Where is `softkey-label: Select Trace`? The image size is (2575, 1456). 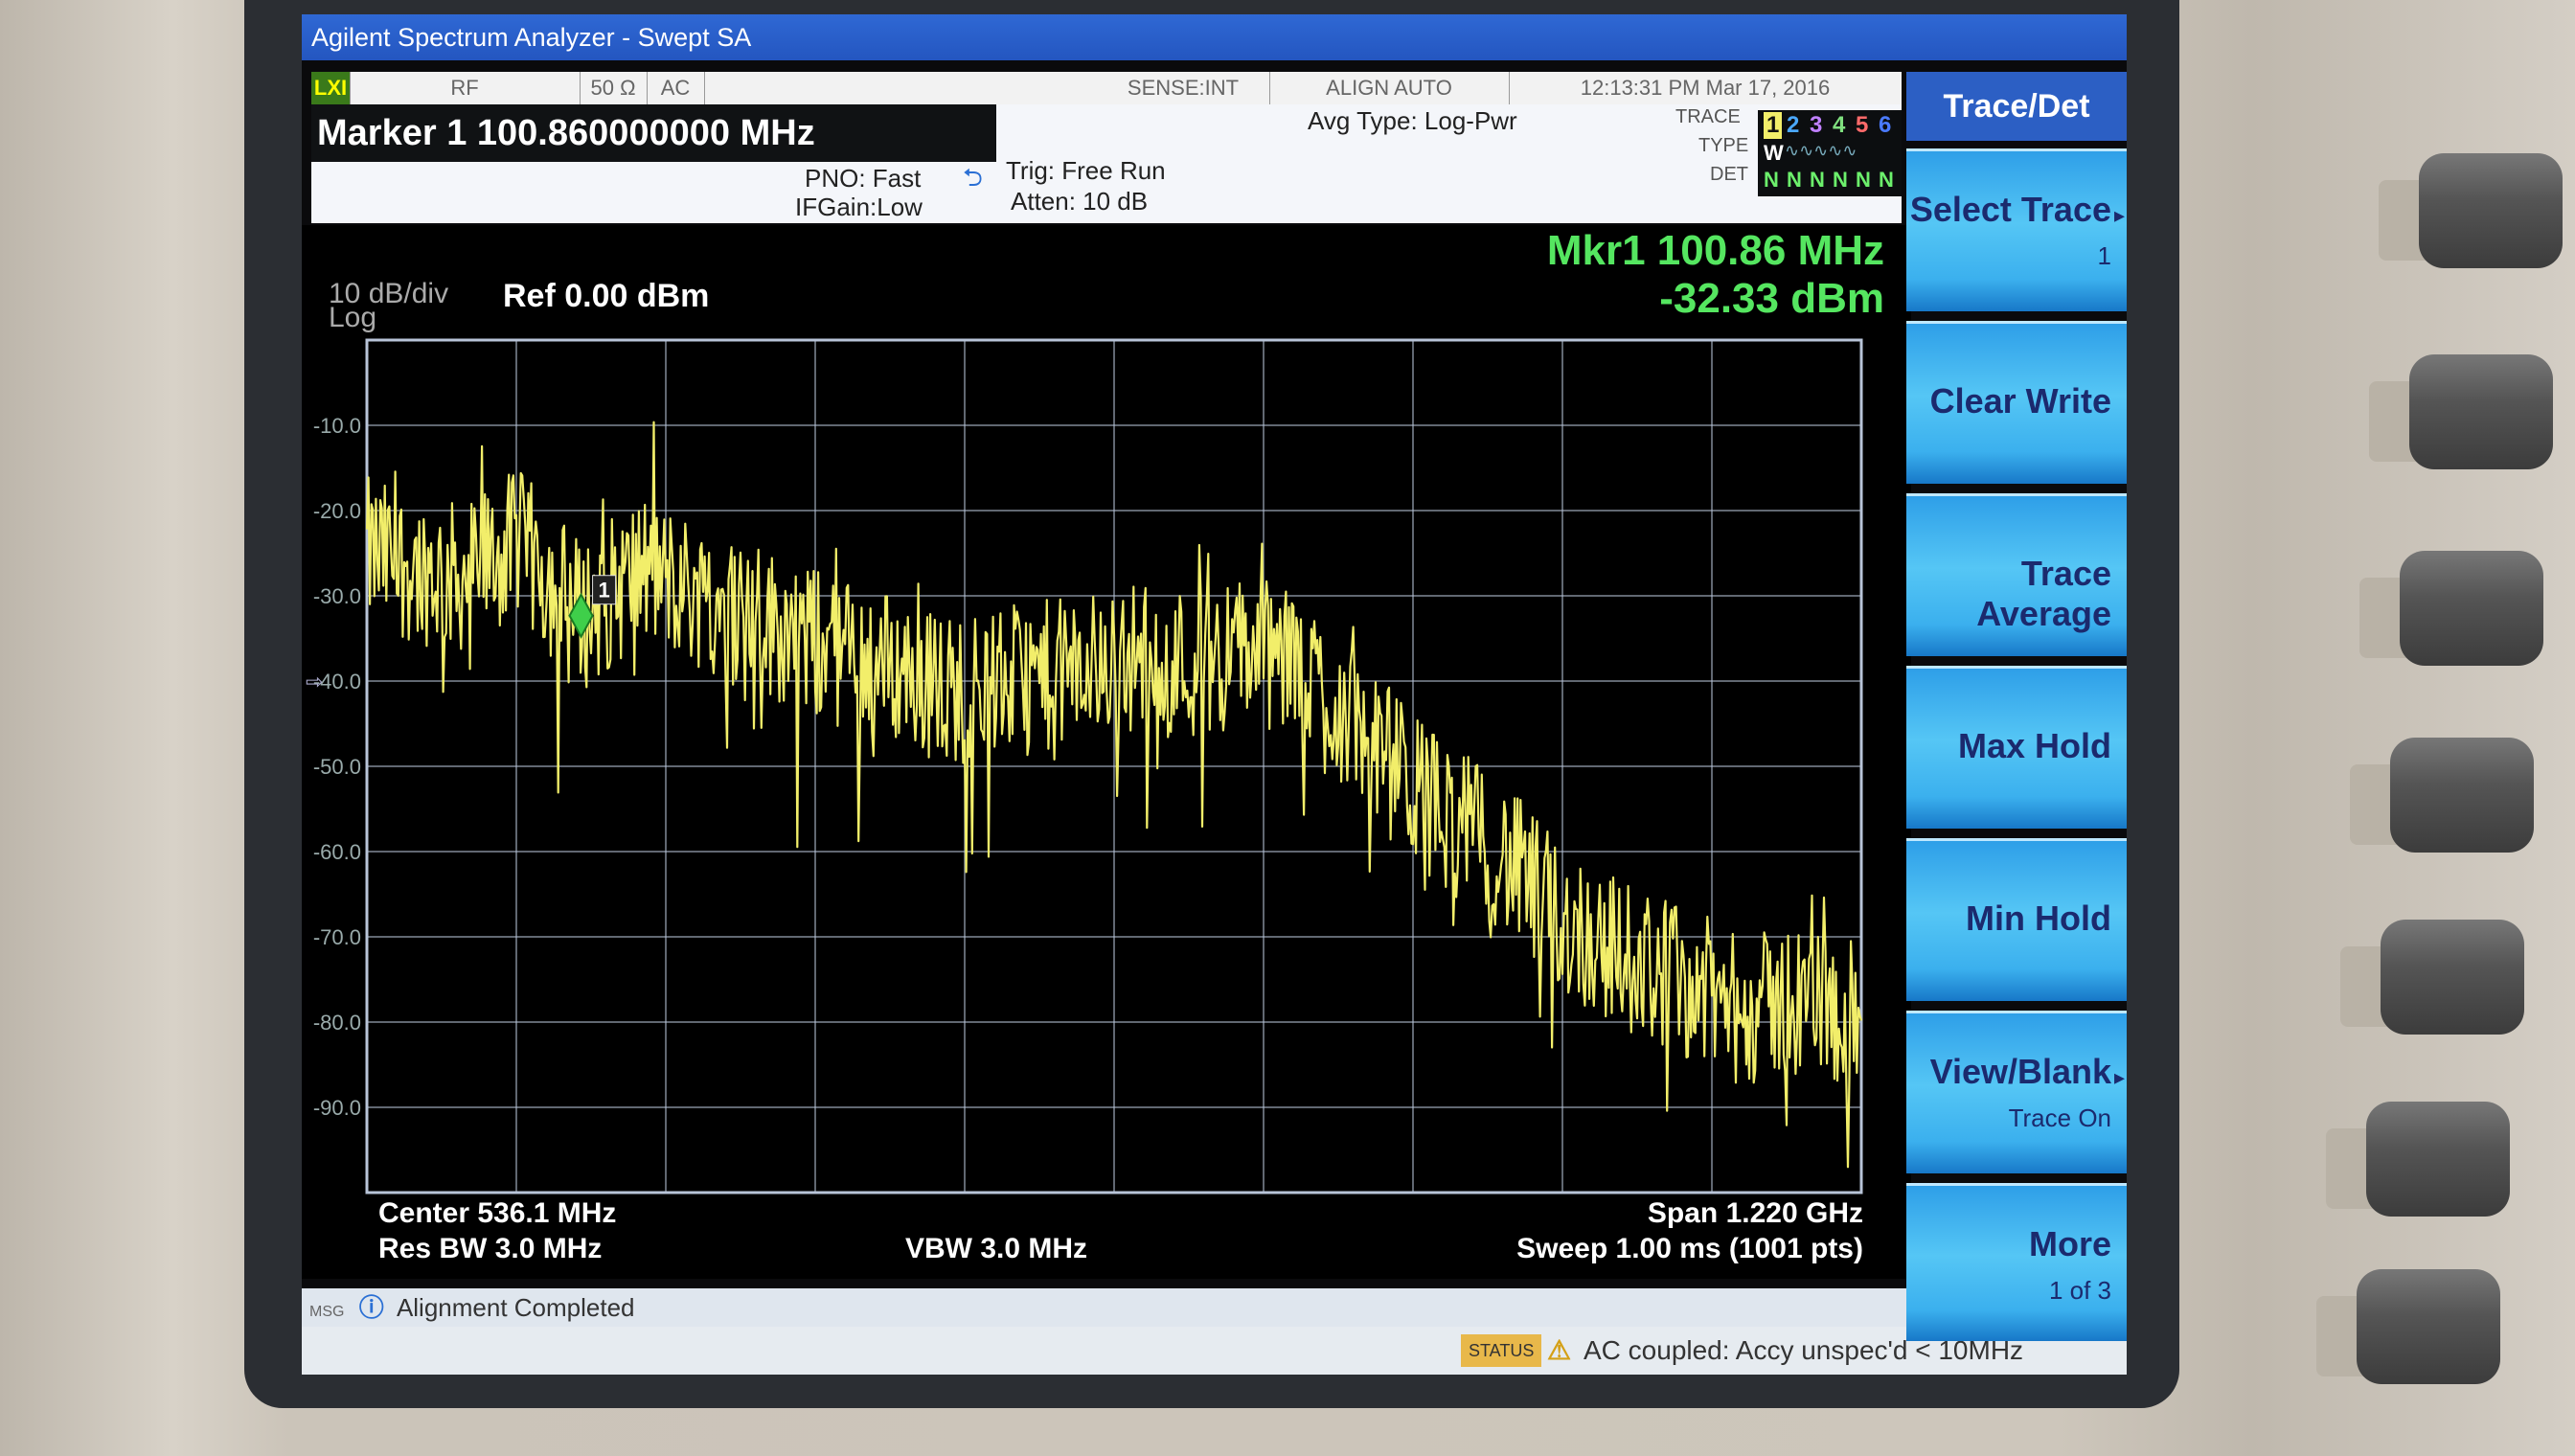
softkey-label: Select Trace is located at coordinates (2010, 209).